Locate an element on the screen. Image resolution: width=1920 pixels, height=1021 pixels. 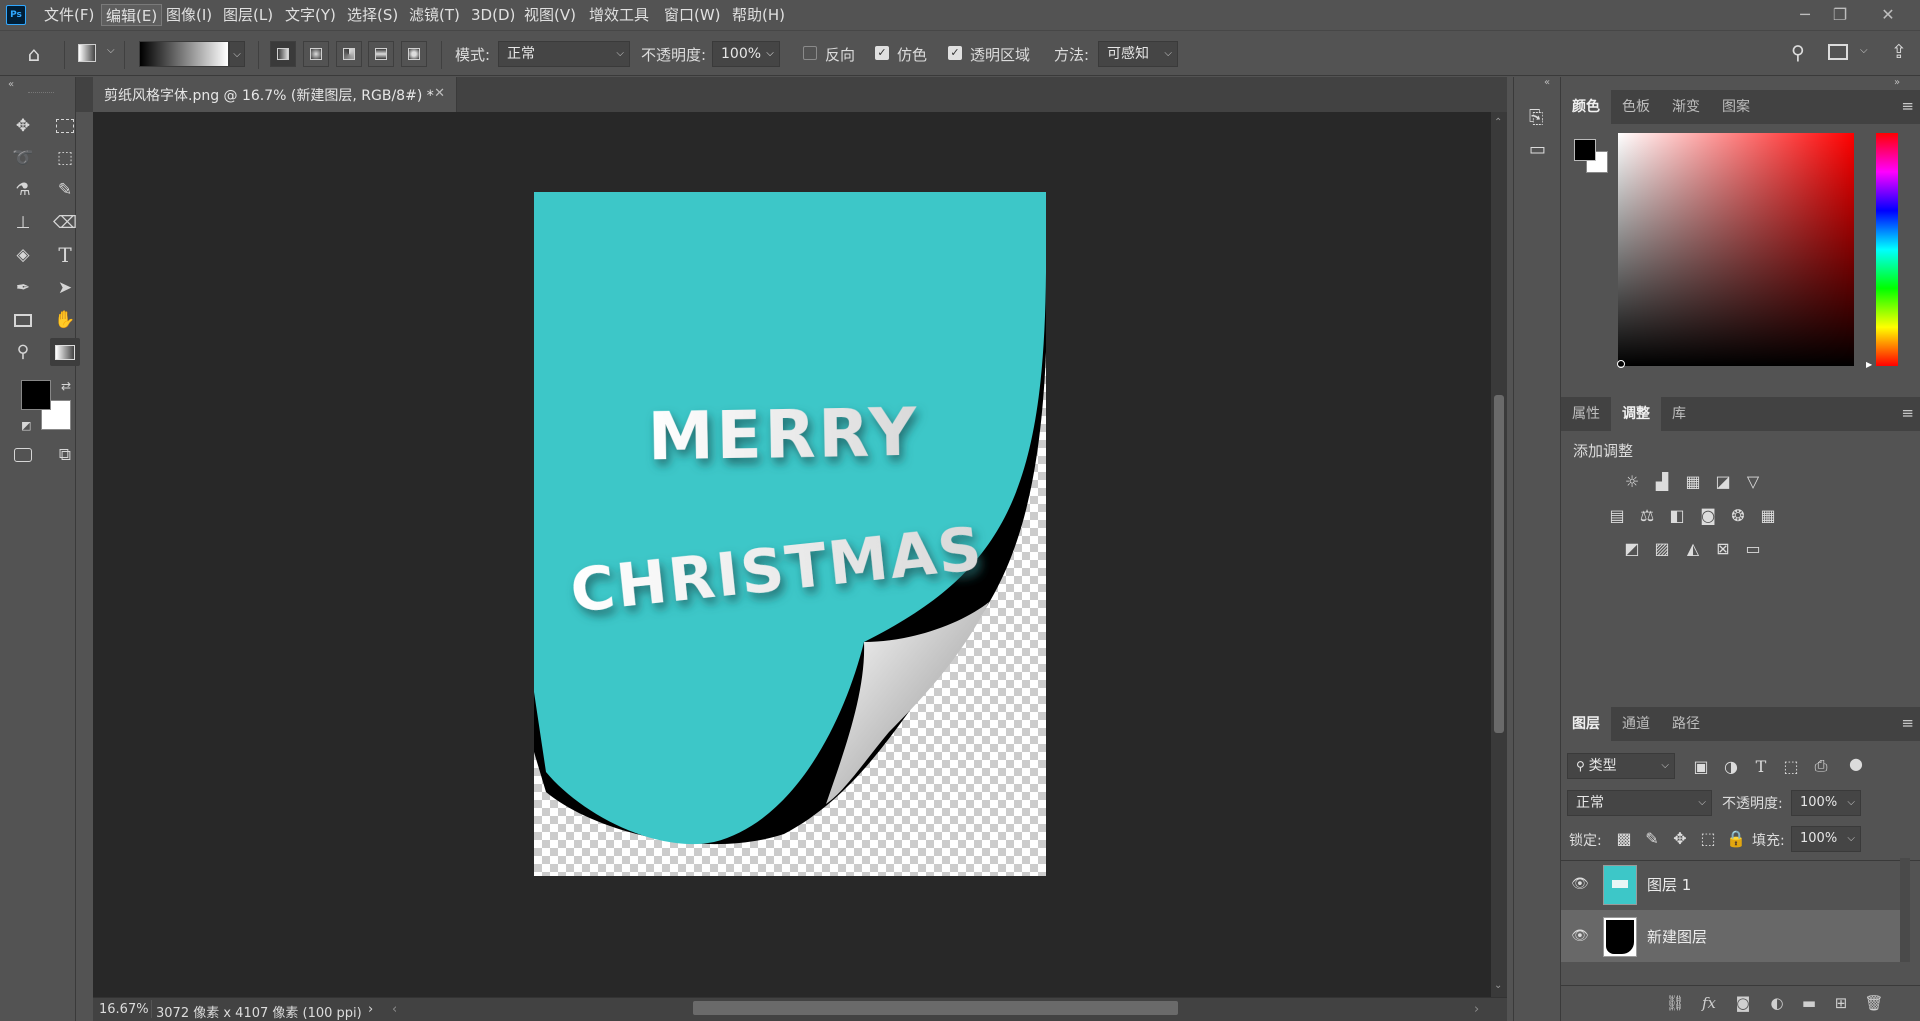
color-field-marker is located at coordinates (1621, 364).